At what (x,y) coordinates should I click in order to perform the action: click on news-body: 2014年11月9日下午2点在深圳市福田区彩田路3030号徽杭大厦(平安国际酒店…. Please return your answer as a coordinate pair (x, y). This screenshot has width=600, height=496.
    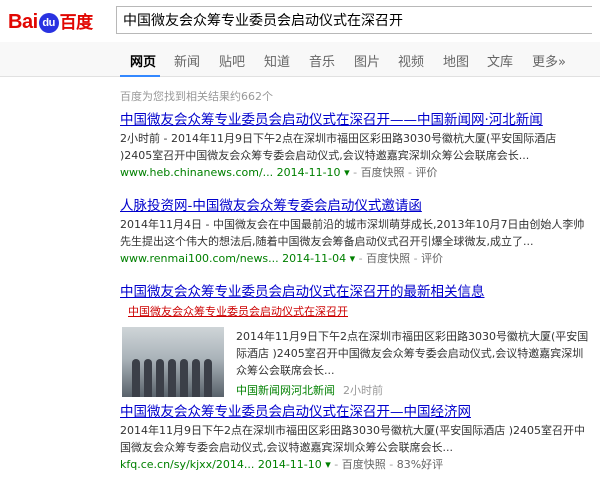
    Looking at the image, I should click on (412, 353).